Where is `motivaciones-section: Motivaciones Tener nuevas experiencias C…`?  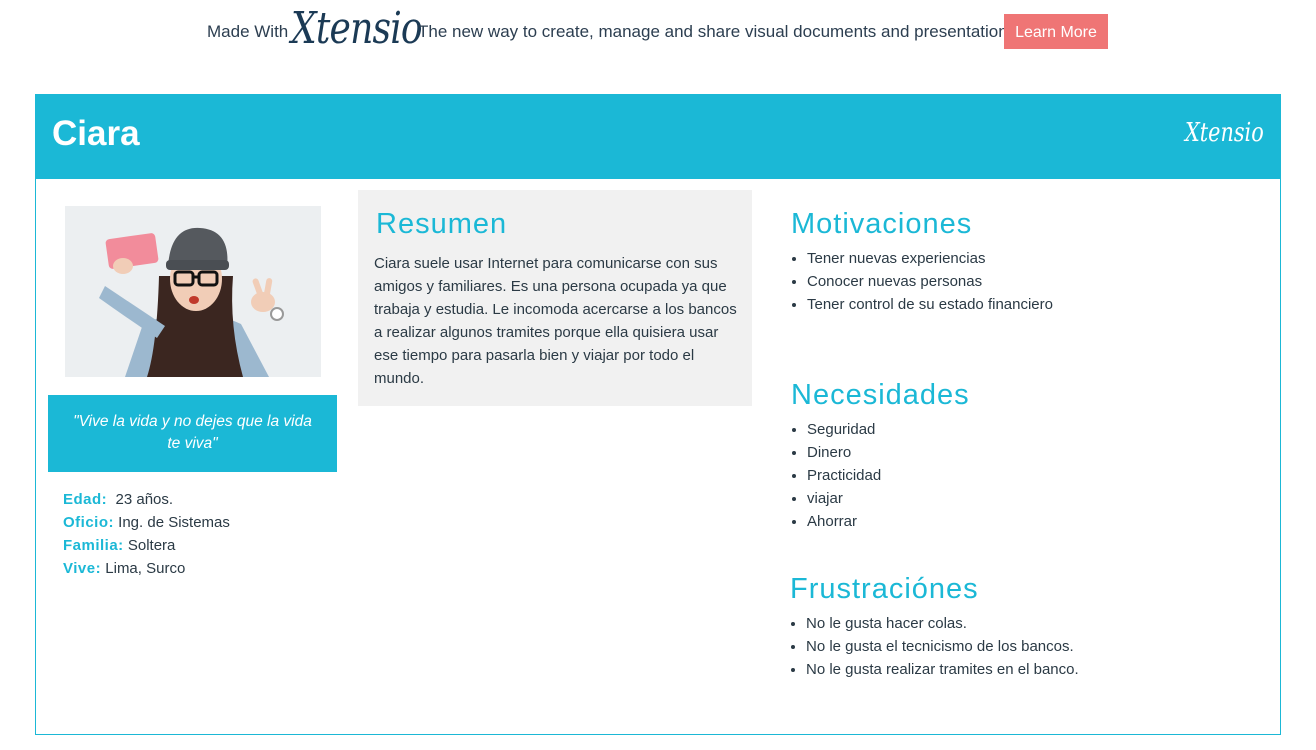 motivaciones-section: Motivaciones Tener nuevas experiencias C… is located at coordinates (922, 262).